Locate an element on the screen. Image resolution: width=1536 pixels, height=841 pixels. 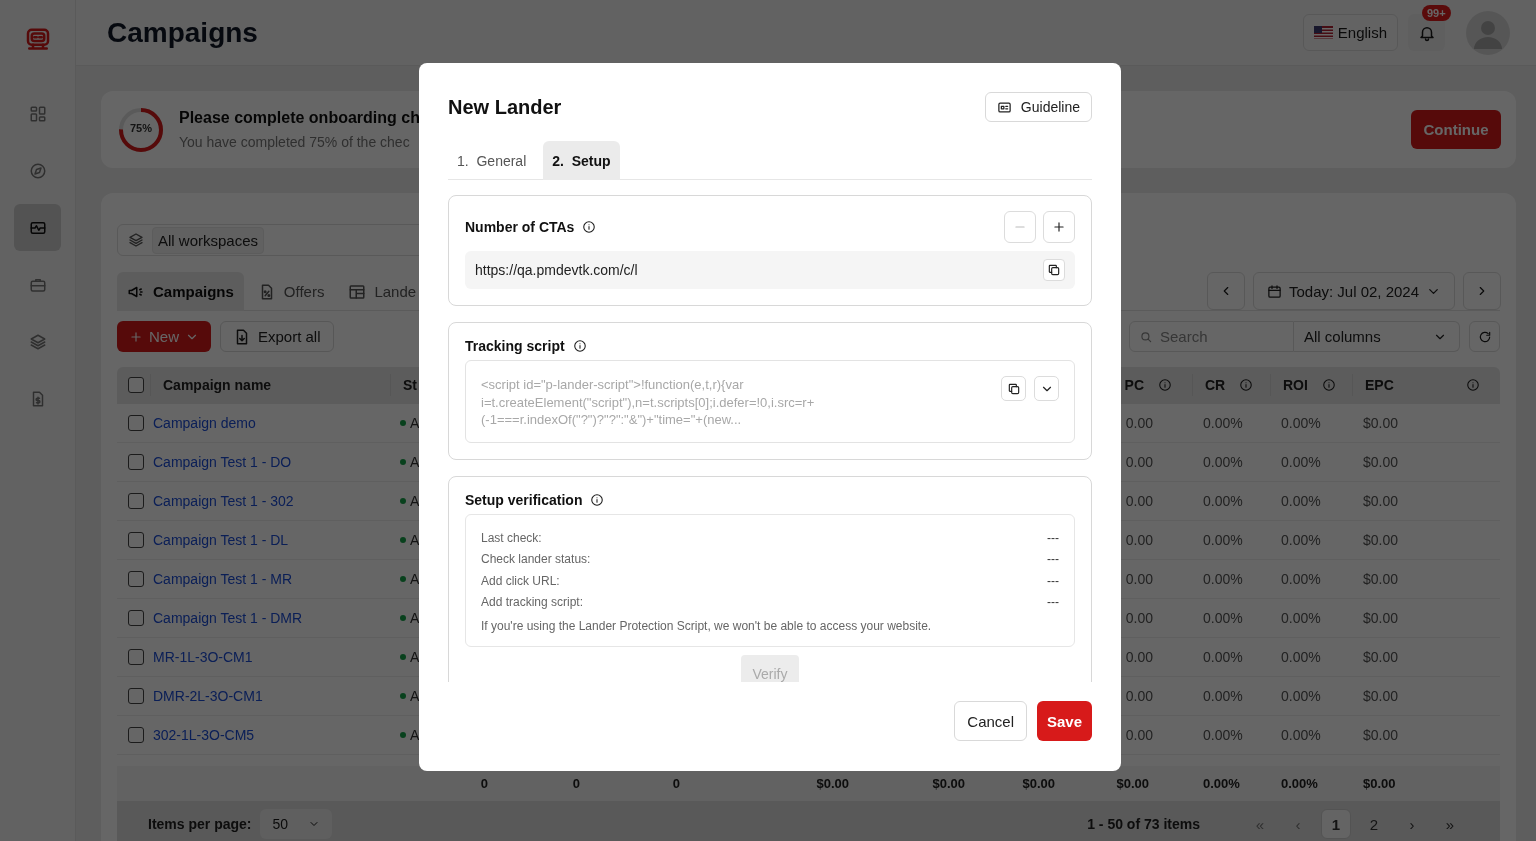
onboarding-title: Please complete onboarding ch is located at coordinates (300, 118).